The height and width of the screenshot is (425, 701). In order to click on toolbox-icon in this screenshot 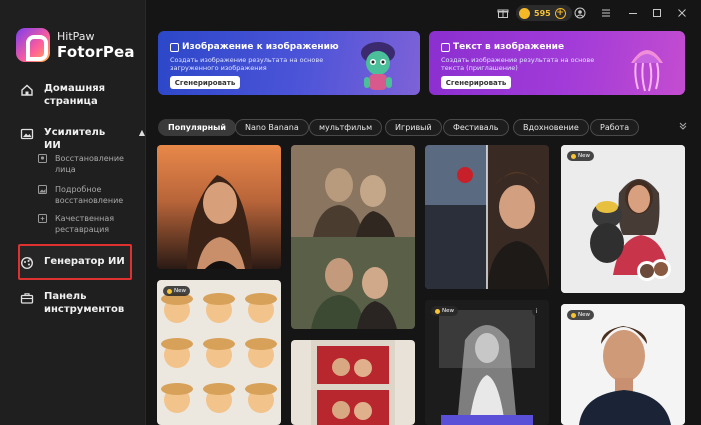, I will do `click(27, 298)`.